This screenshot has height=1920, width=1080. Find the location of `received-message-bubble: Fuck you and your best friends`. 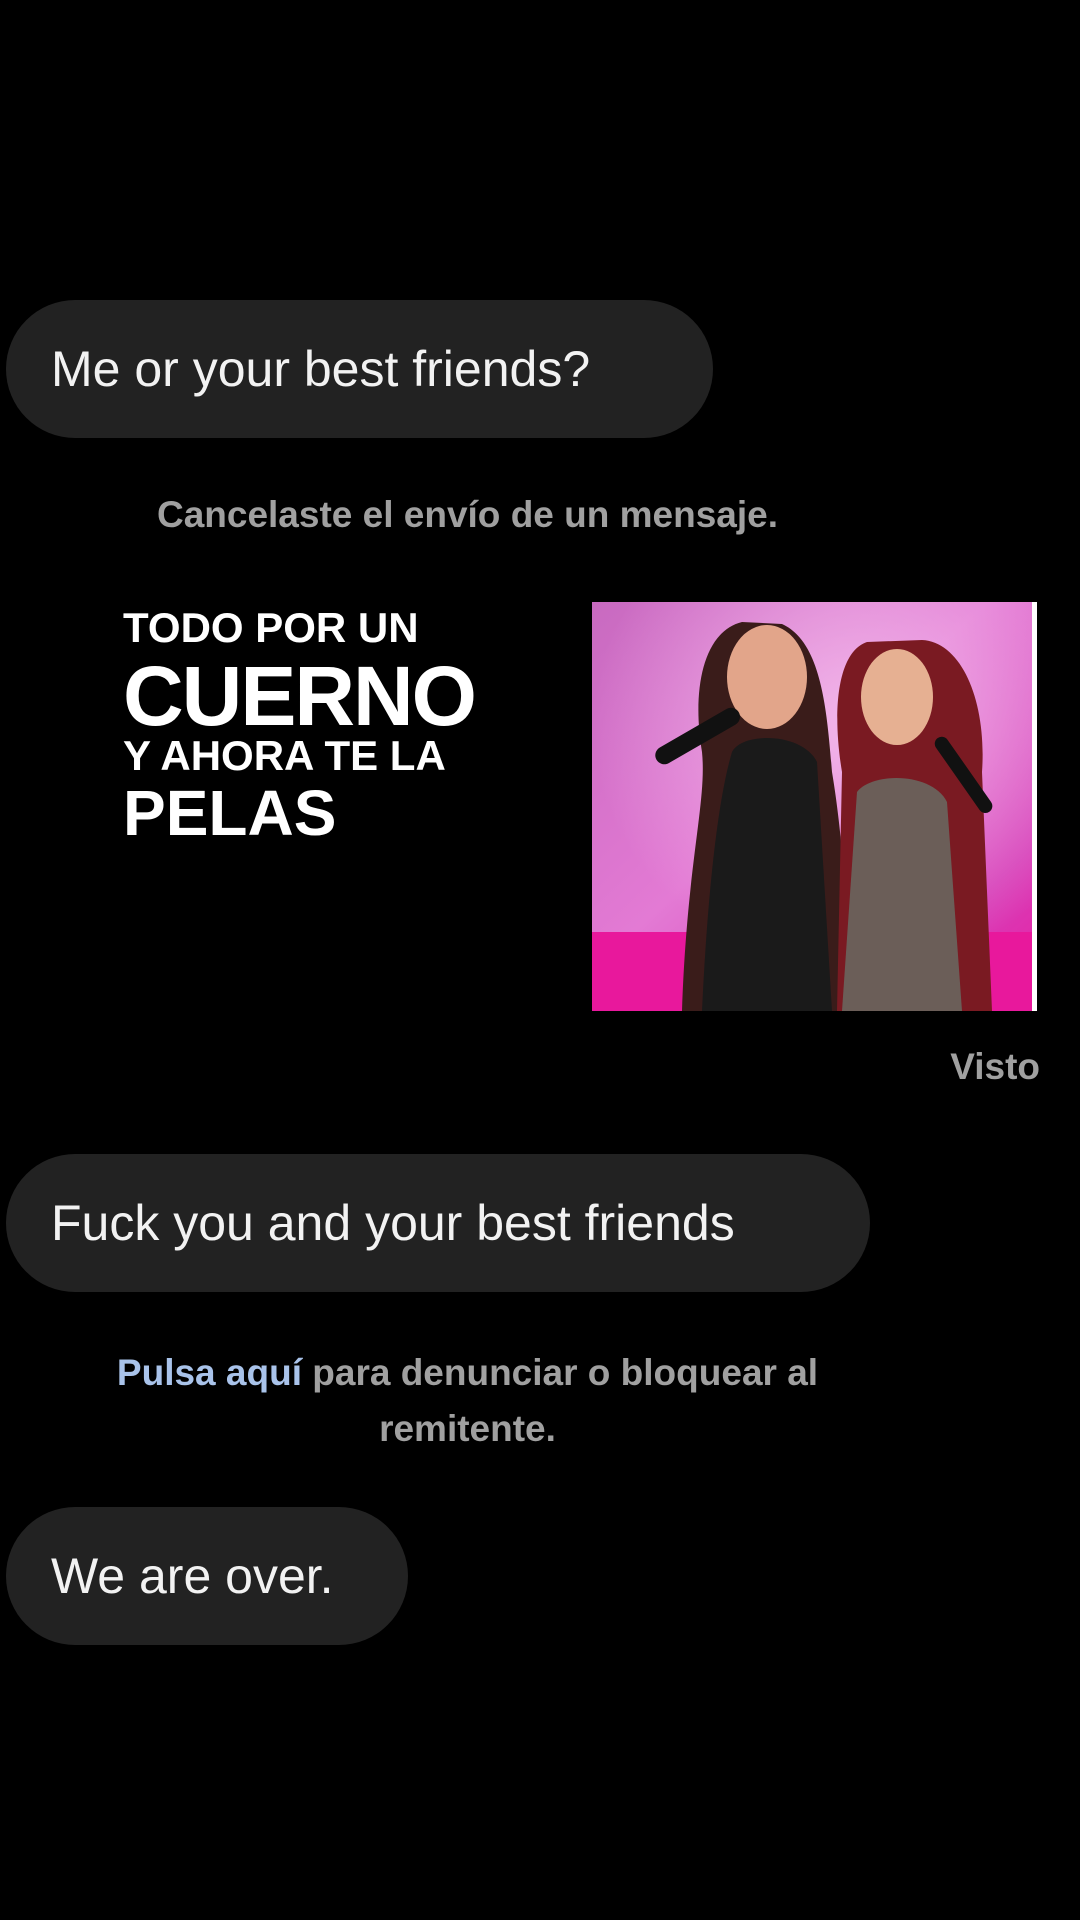

received-message-bubble: Fuck you and your best friends is located at coordinates (438, 1223).